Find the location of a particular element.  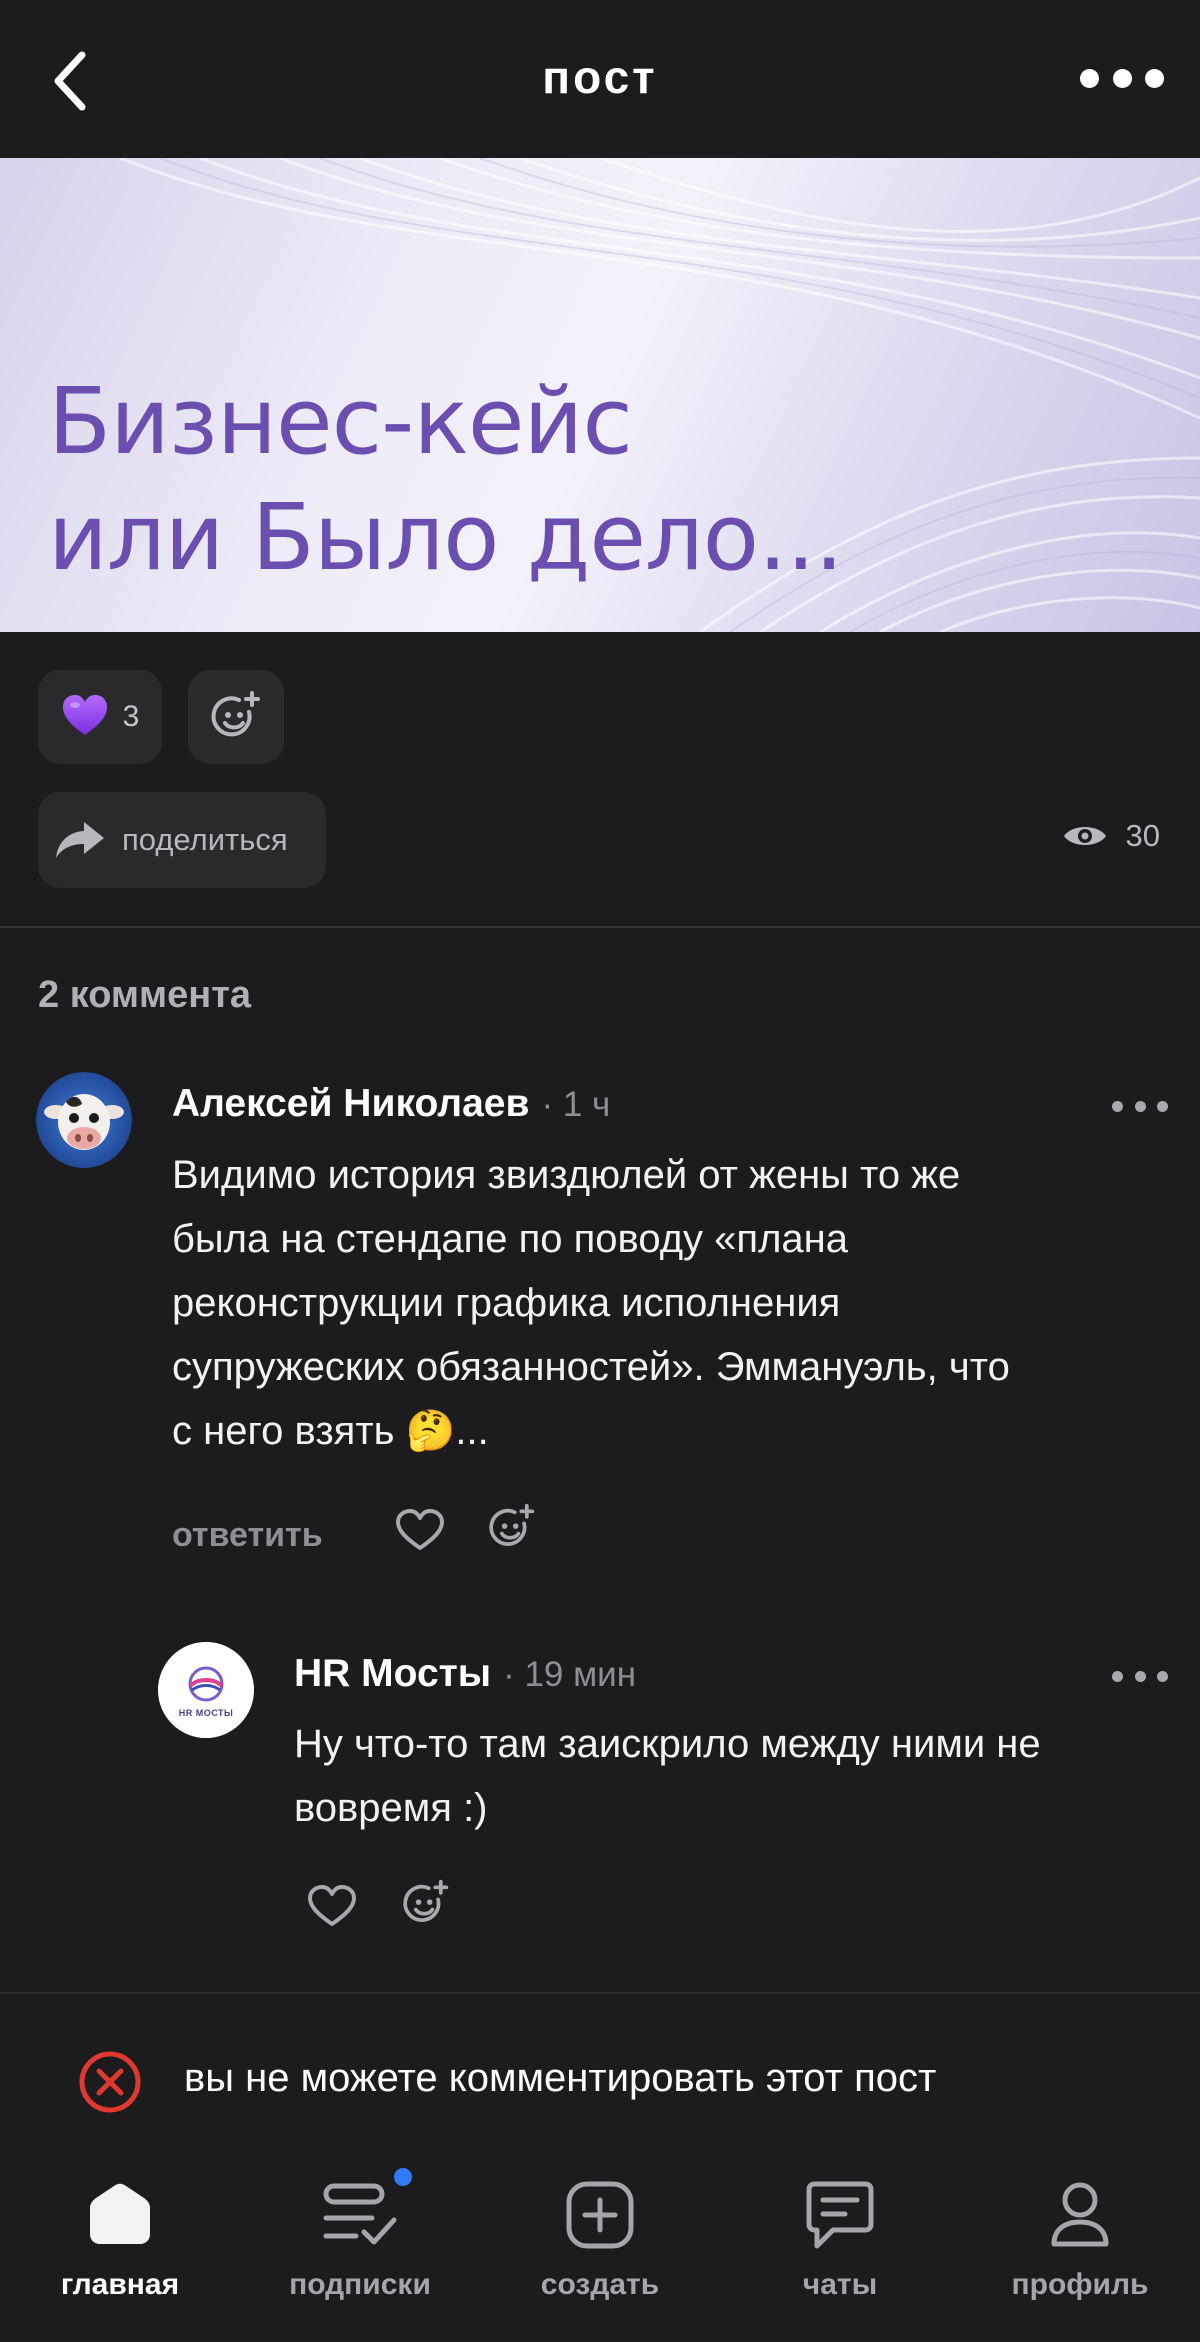

nav-label: главная is located at coordinates (120, 2284).